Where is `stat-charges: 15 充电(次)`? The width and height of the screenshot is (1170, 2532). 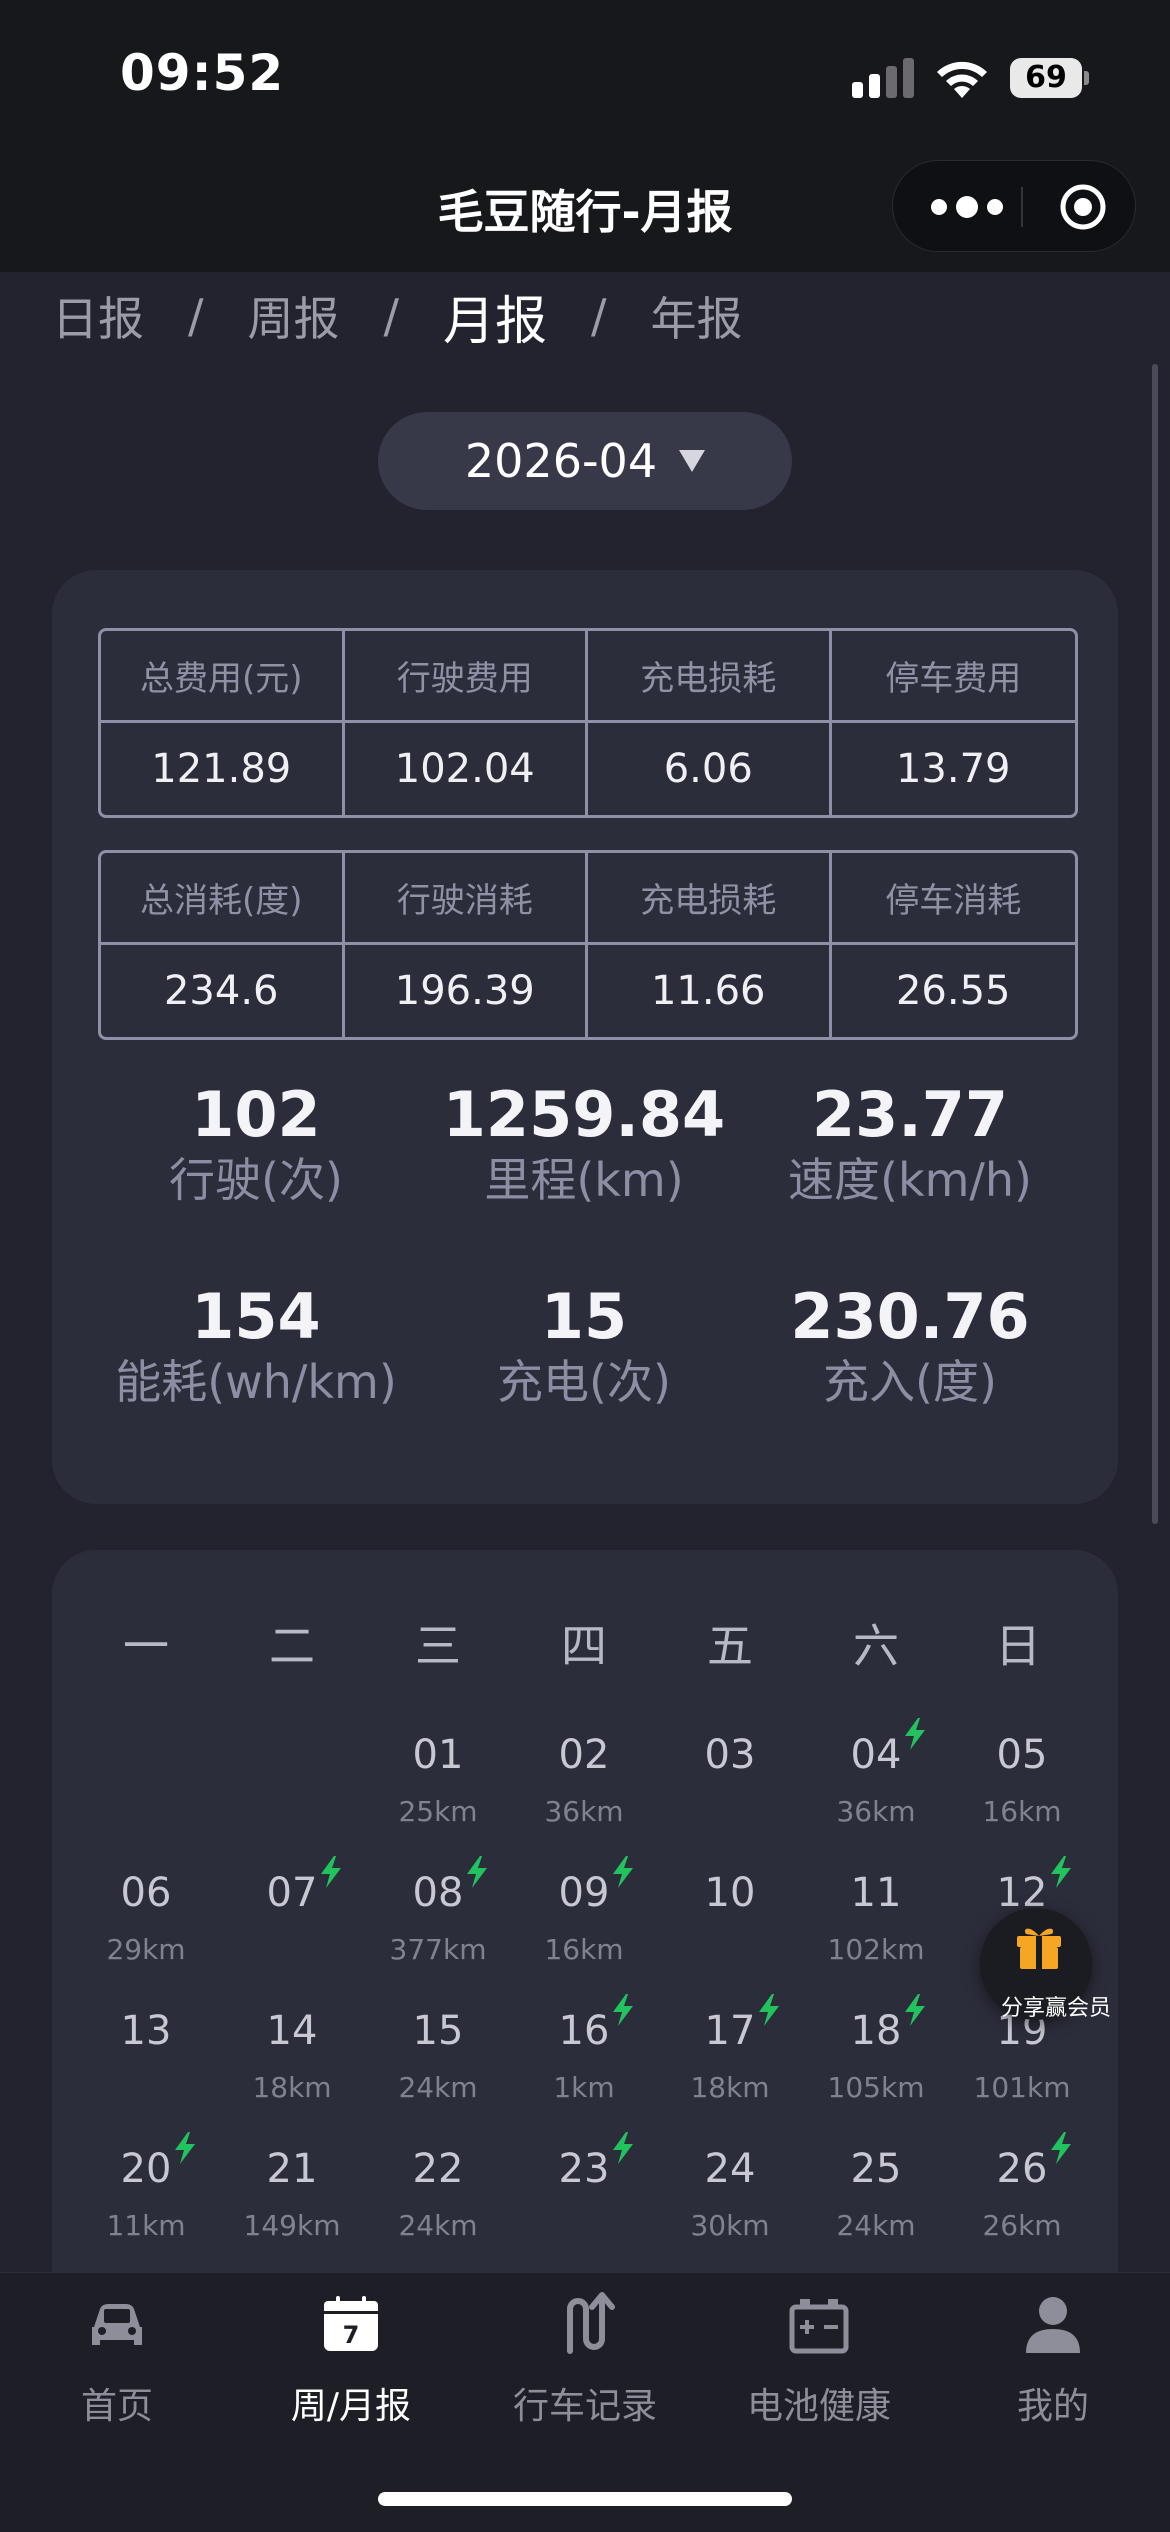
stat-charges: 15 充电(次) is located at coordinates (584, 1347).